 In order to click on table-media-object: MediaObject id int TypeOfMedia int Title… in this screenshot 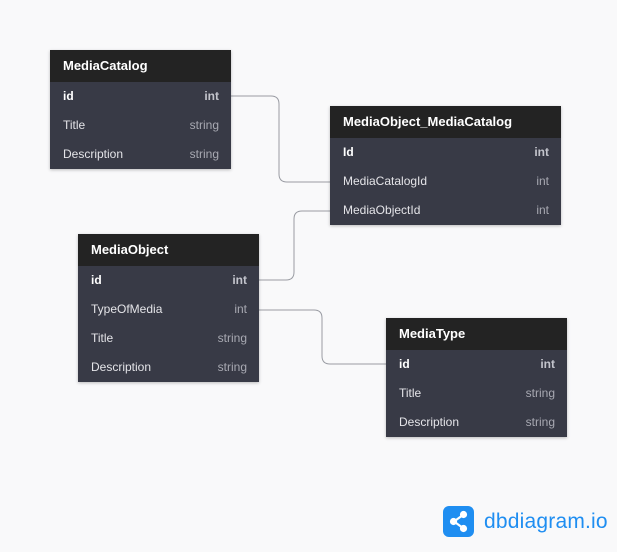, I will do `click(168, 308)`.